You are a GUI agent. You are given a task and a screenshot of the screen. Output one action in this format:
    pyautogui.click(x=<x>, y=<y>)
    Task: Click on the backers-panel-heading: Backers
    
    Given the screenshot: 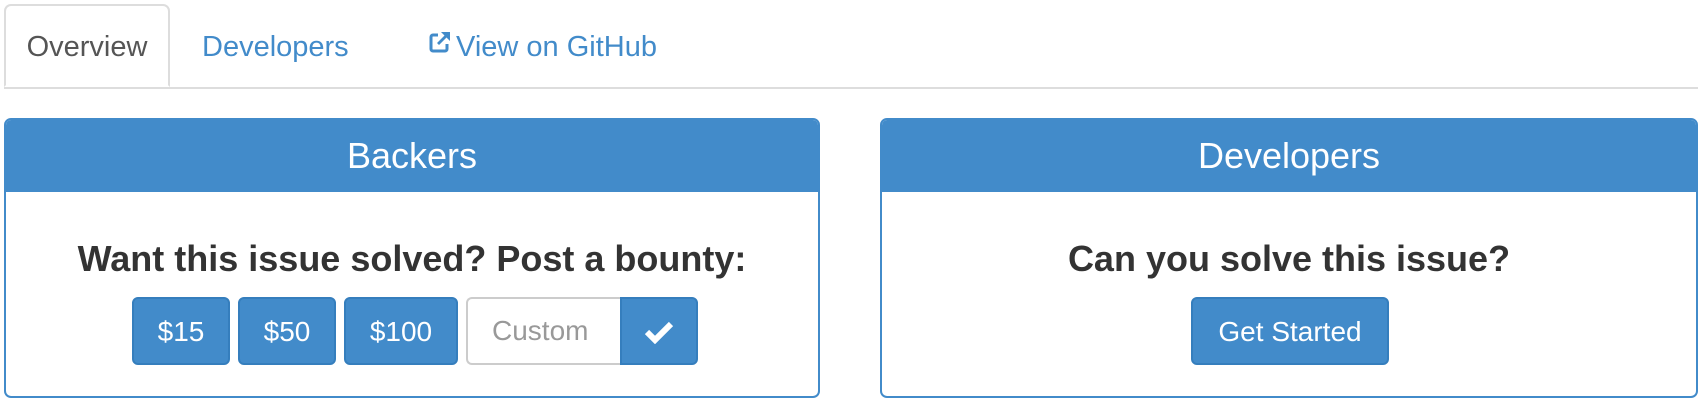 What is the action you would take?
    pyautogui.click(x=412, y=156)
    